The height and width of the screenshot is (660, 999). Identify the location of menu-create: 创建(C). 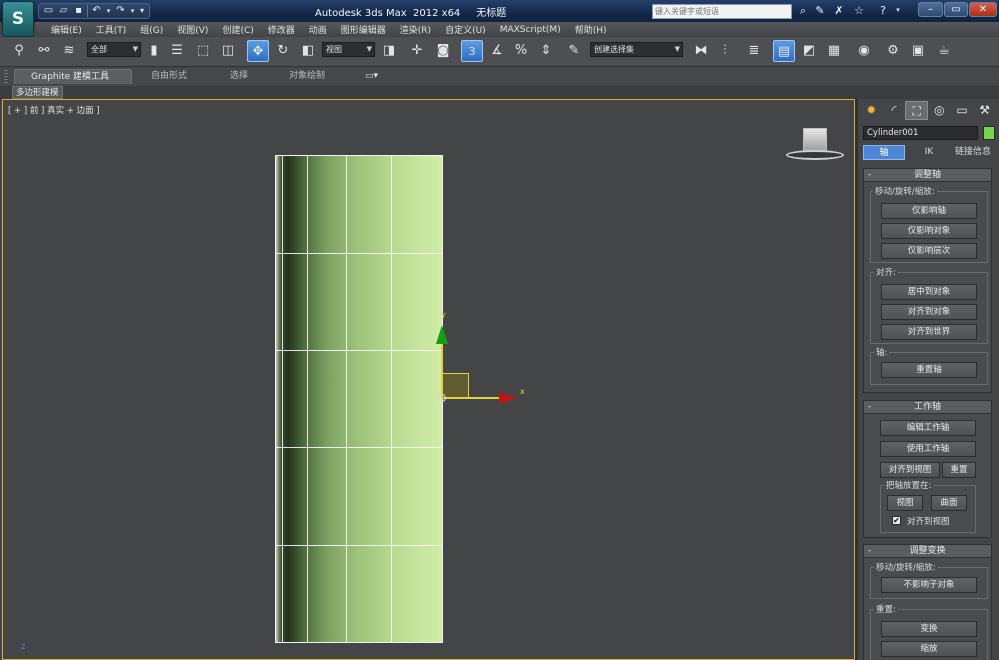
(237, 29).